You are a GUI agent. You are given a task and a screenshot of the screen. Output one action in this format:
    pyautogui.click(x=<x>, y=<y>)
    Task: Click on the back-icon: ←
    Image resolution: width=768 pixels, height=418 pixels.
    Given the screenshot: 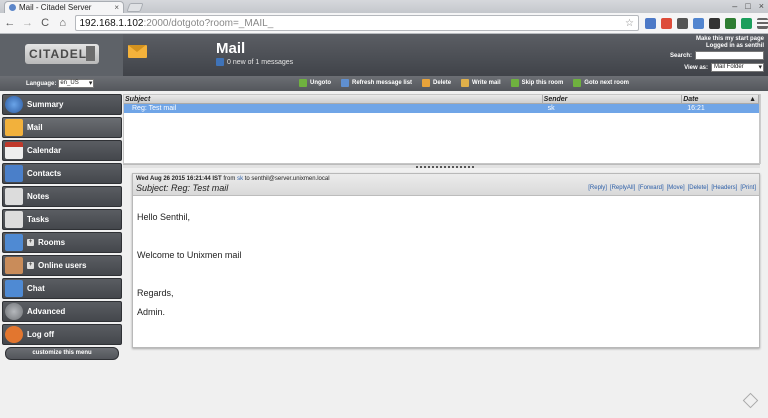 What is the action you would take?
    pyautogui.click(x=10, y=23)
    